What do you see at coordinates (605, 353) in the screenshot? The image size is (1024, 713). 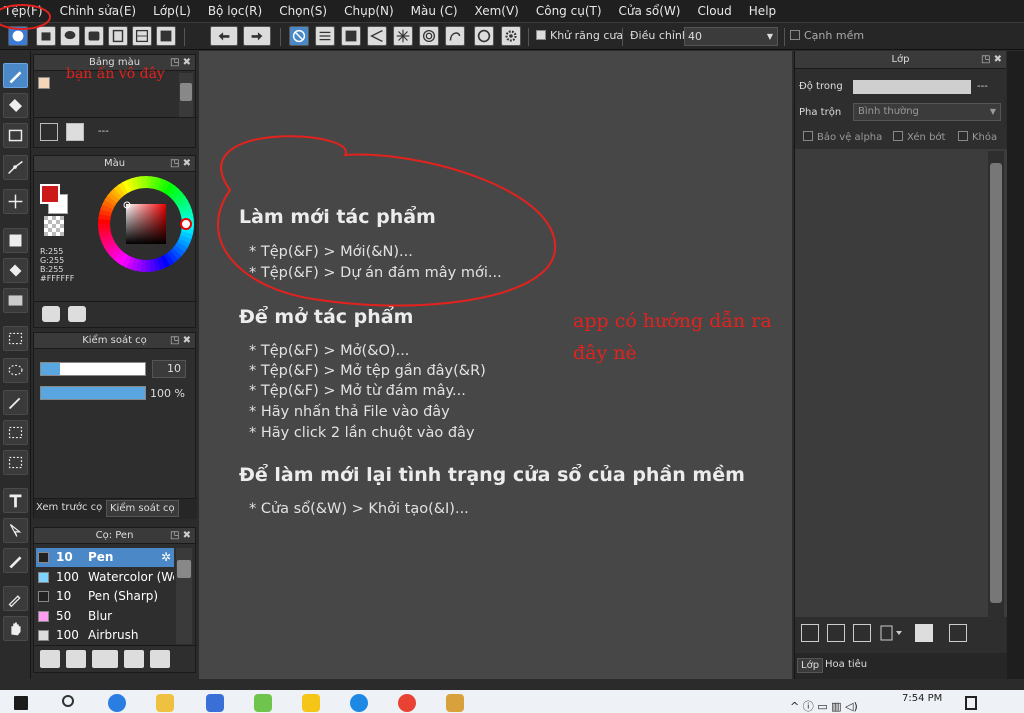 I see `annotation-text-canvas-2: đây nè` at bounding box center [605, 353].